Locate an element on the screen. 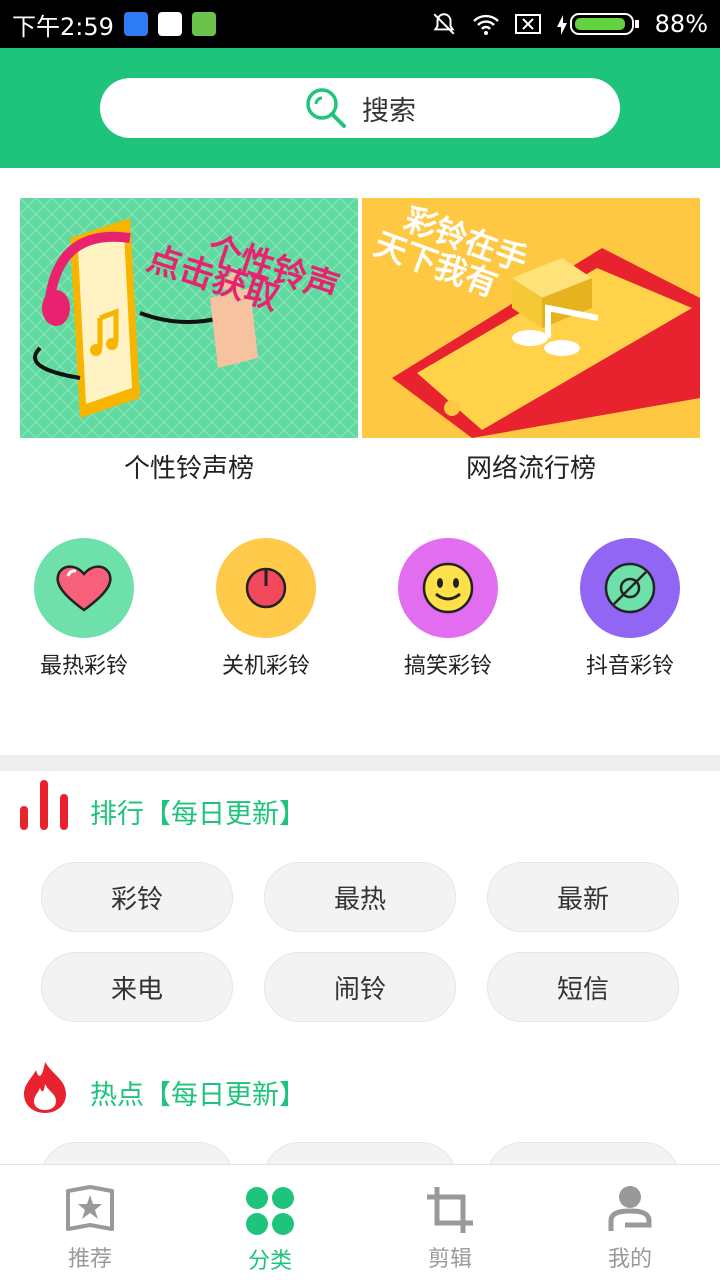  category-label: 抖音彩铃 is located at coordinates (629, 666).